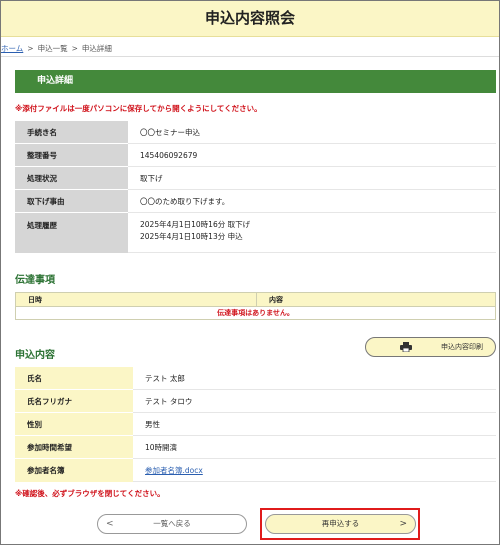  What do you see at coordinates (71, 155) in the screenshot?
I see `reference-no-label: 整理番号` at bounding box center [71, 155].